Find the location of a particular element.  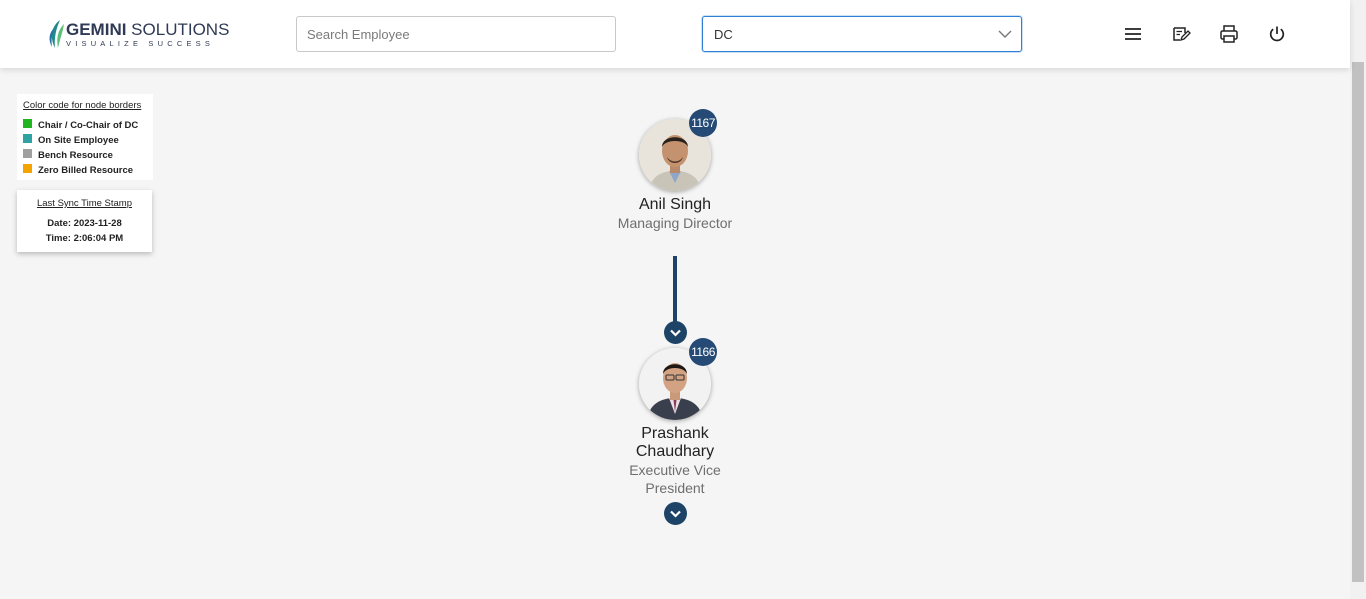

employee-id-badge: 1166 is located at coordinates (703, 352).